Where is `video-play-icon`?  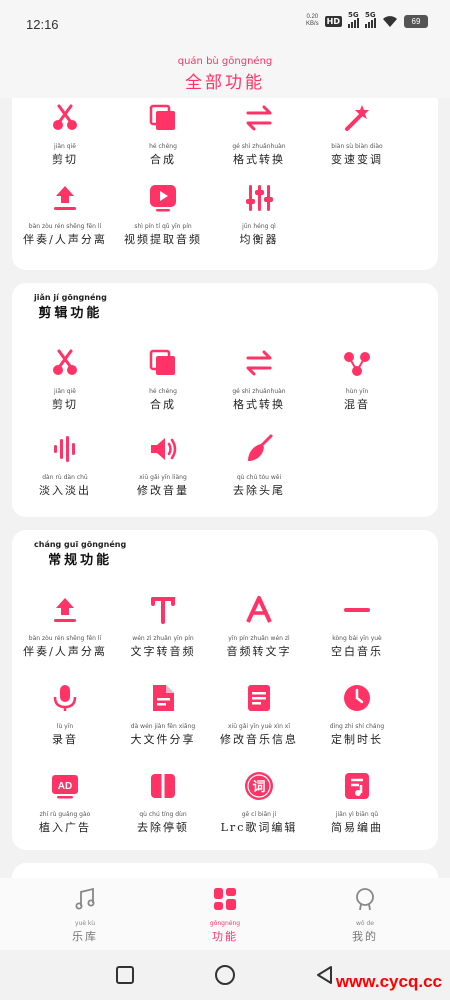
video-play-icon is located at coordinates (163, 198).